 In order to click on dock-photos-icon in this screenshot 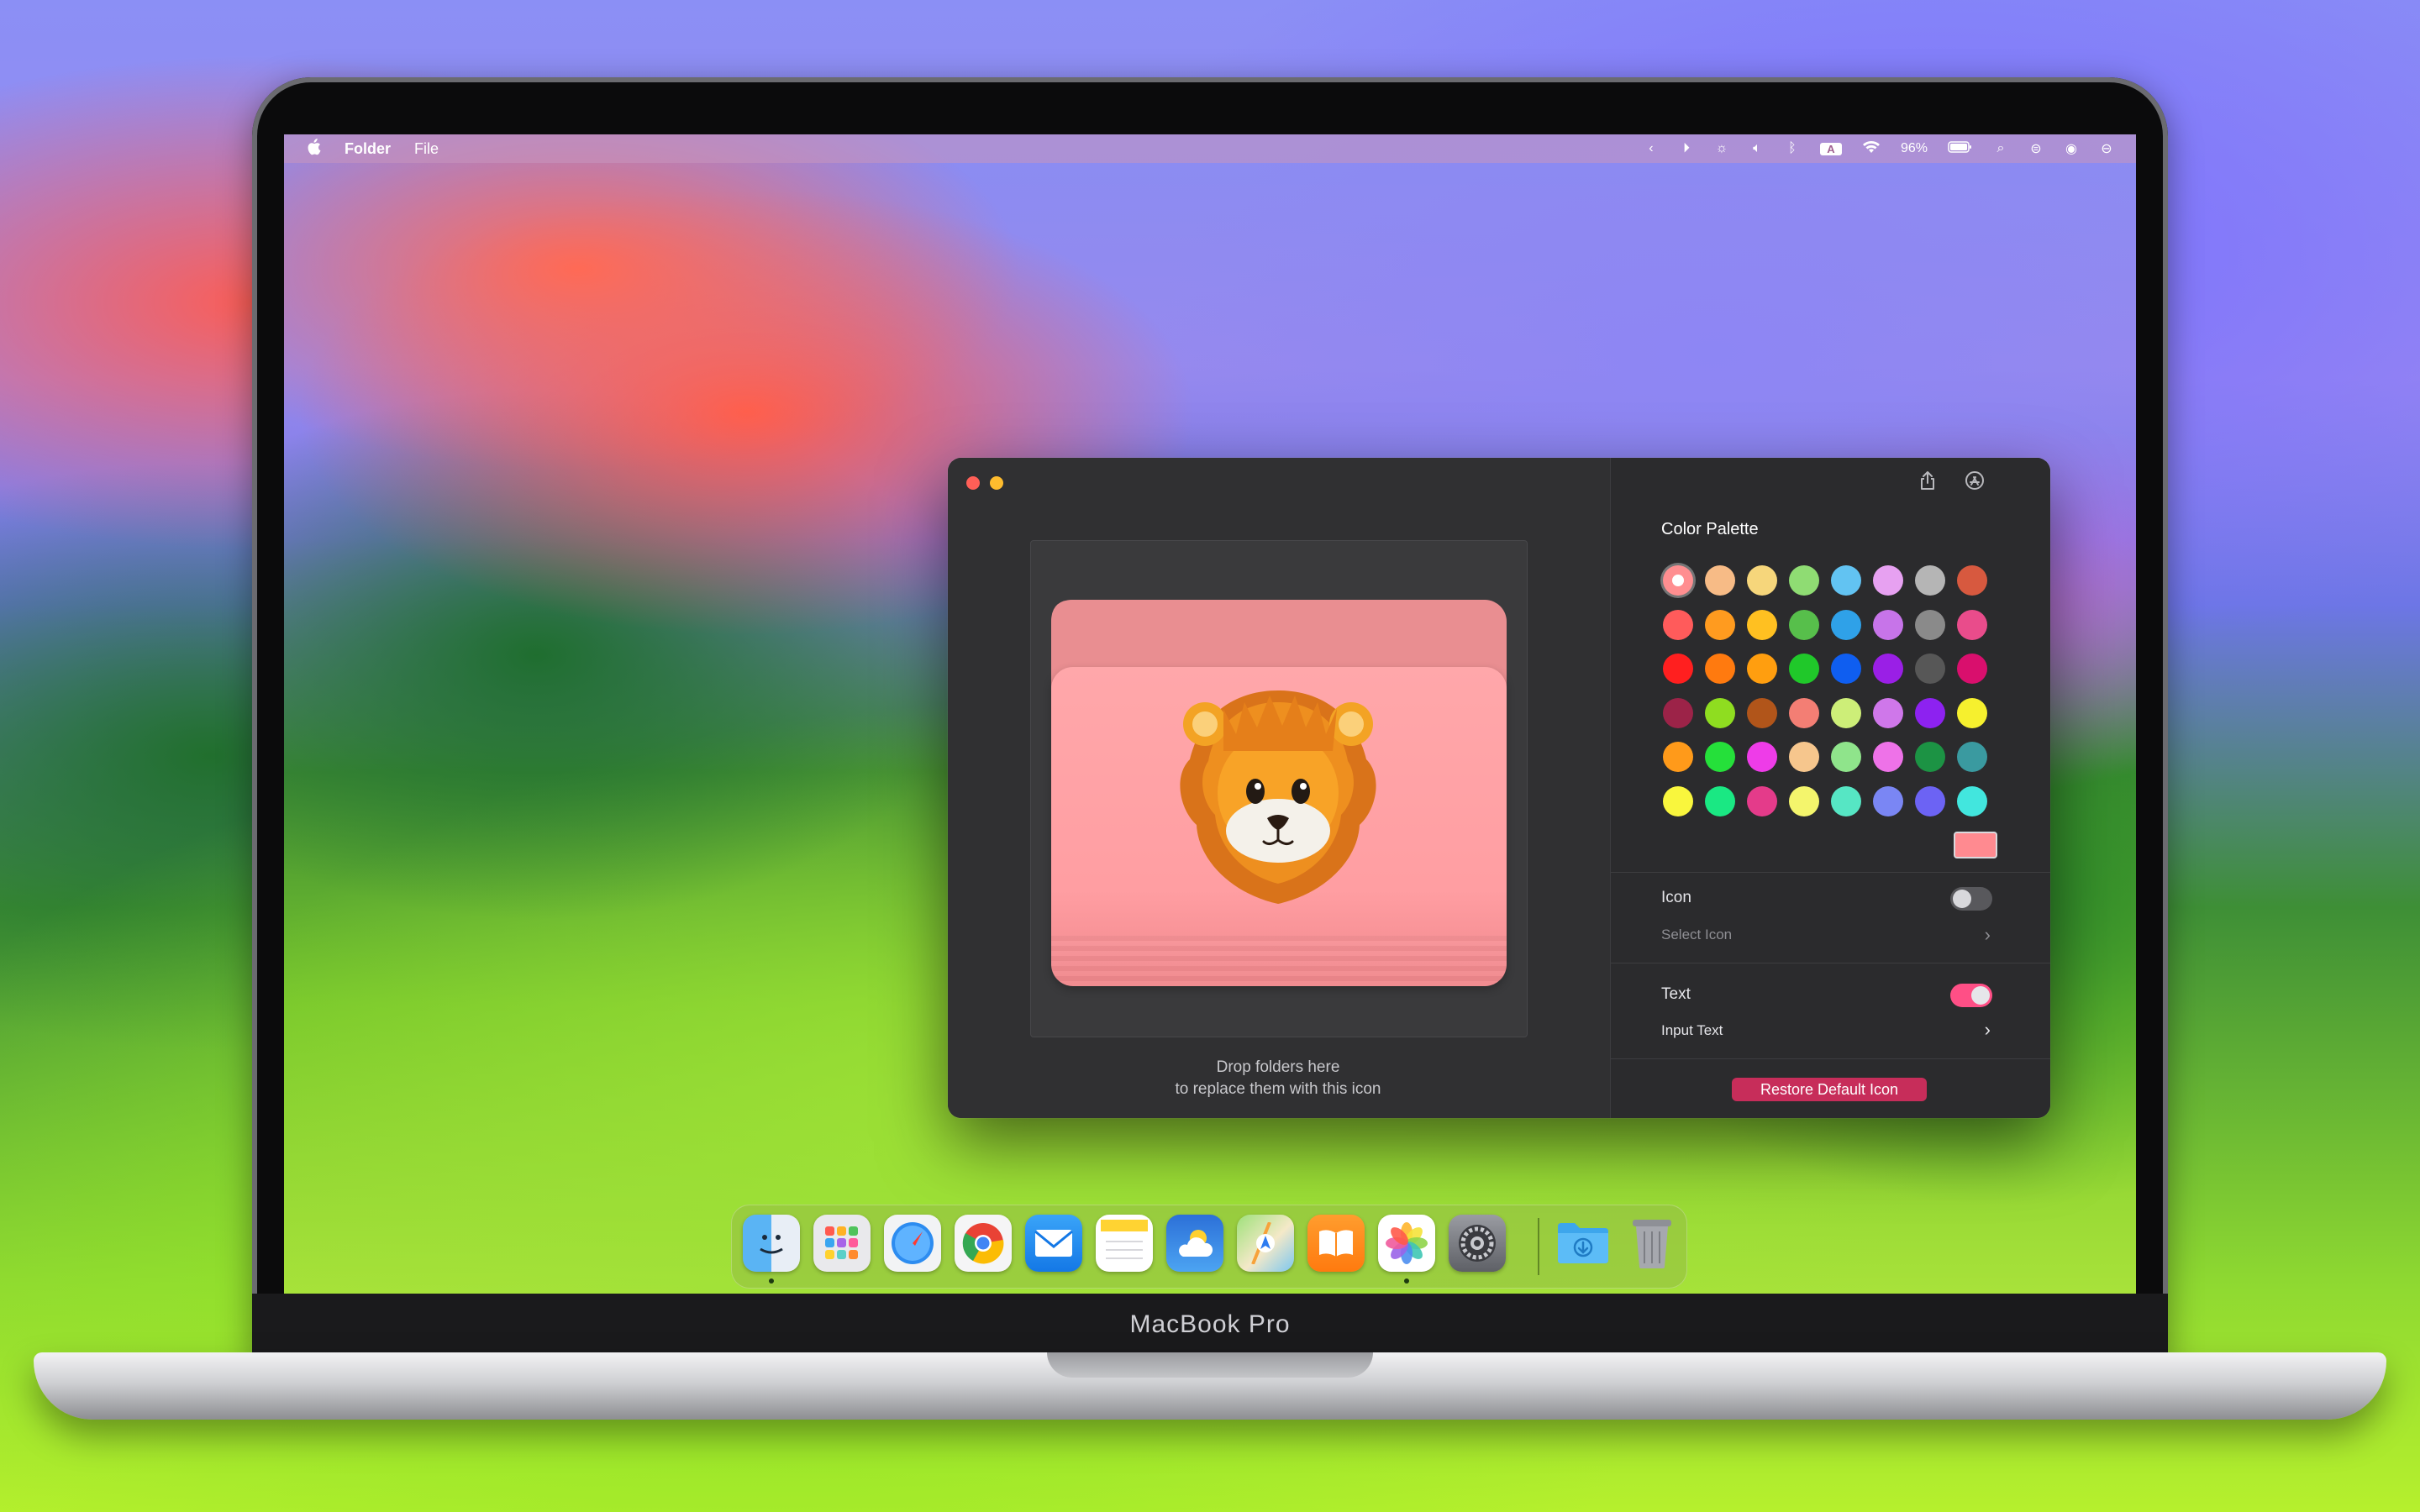, I will do `click(1407, 1243)`.